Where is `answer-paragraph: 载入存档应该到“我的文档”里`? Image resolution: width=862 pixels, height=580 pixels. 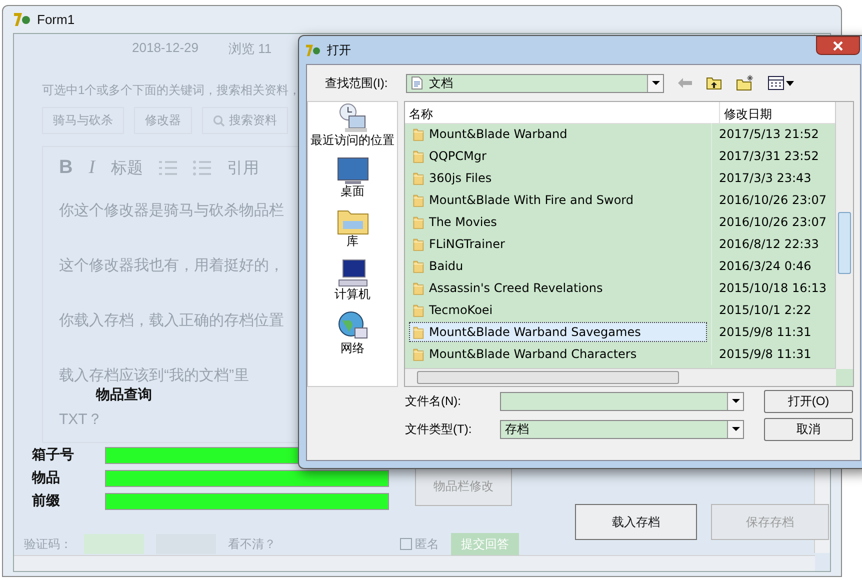
answer-paragraph: 载入存档应该到“我的文档”里 is located at coordinates (154, 376).